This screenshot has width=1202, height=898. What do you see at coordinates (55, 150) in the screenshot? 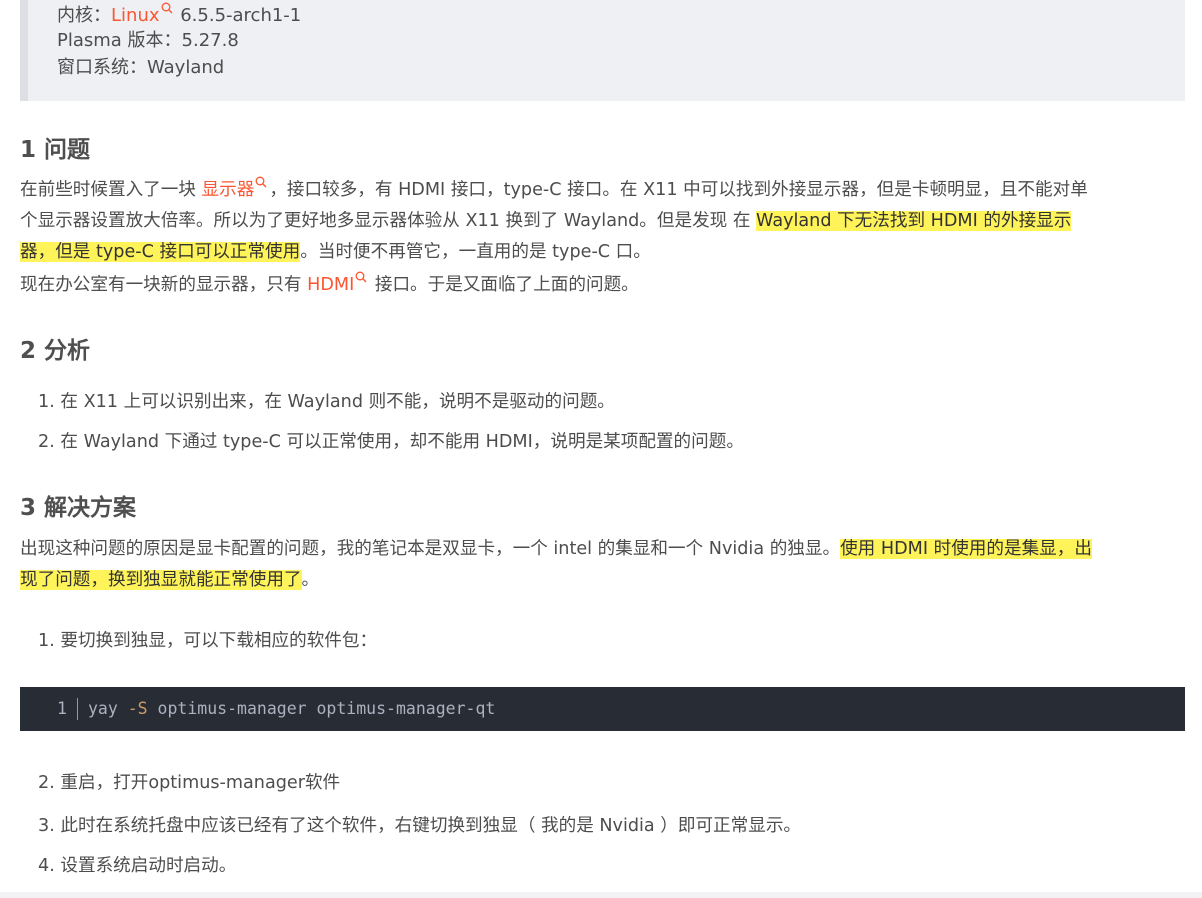
I see `heading-problem: 1 问题` at bounding box center [55, 150].